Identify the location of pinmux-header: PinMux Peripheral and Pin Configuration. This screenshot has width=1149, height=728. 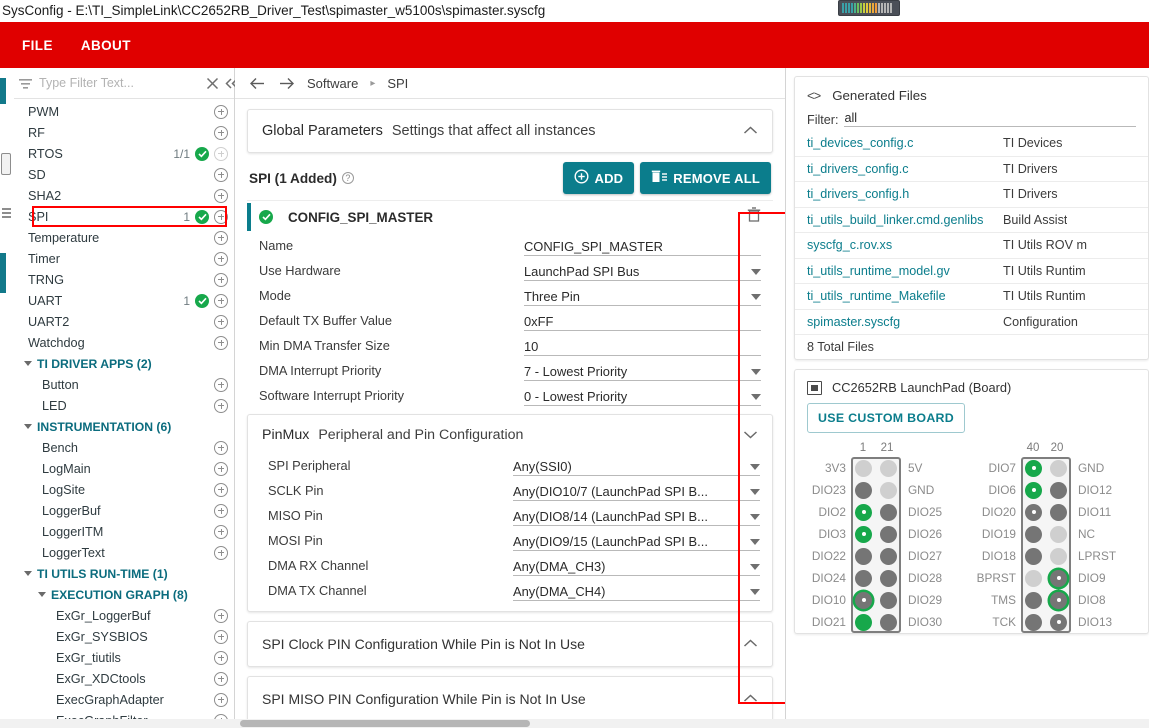
(510, 434).